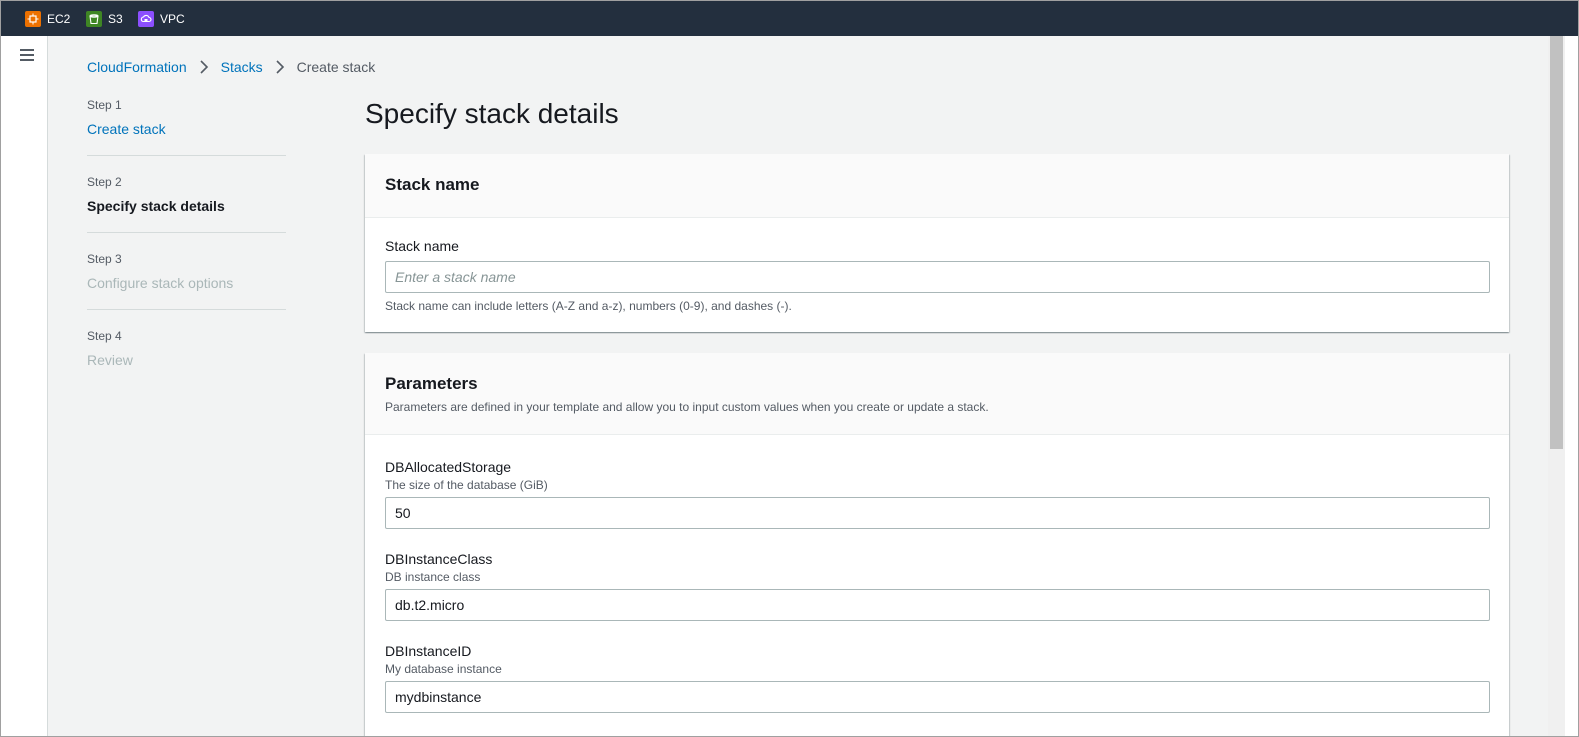  What do you see at coordinates (104, 259) in the screenshot?
I see `step-number: Step 3` at bounding box center [104, 259].